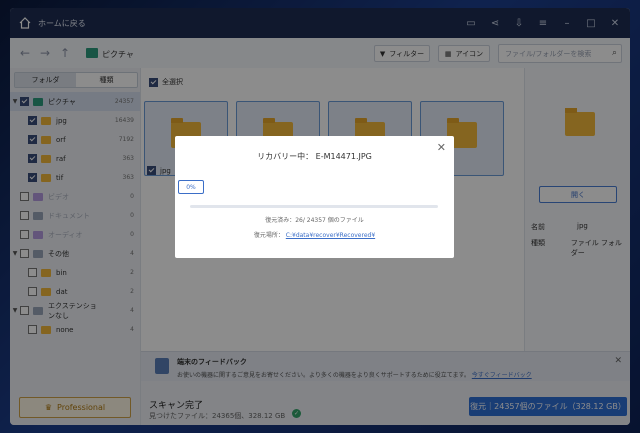  What do you see at coordinates (314, 156) in the screenshot?
I see `recovery-title: リカバリー中： E-M14471.JPG` at bounding box center [314, 156].